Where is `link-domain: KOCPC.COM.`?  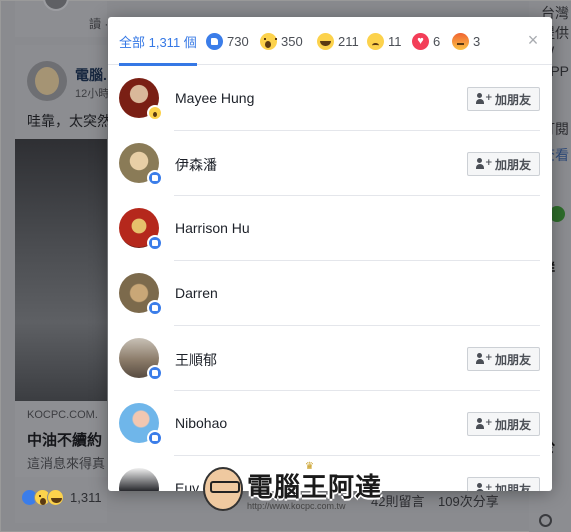
link-domain: KOCPC.COM. is located at coordinates (62, 415).